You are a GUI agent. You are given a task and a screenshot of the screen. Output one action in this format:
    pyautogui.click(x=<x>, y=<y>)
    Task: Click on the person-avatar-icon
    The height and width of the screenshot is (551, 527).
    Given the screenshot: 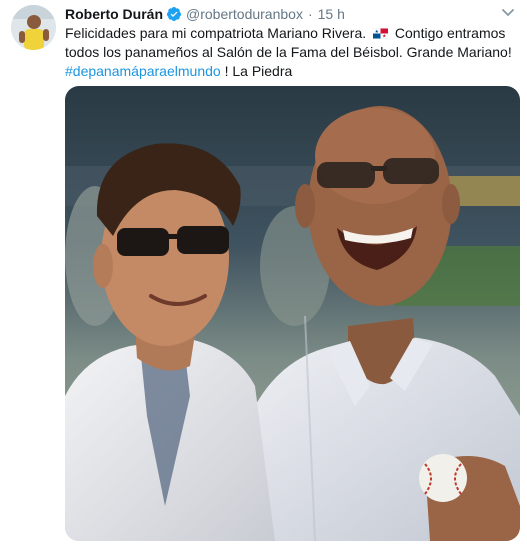 What is the action you would take?
    pyautogui.click(x=33, y=27)
    